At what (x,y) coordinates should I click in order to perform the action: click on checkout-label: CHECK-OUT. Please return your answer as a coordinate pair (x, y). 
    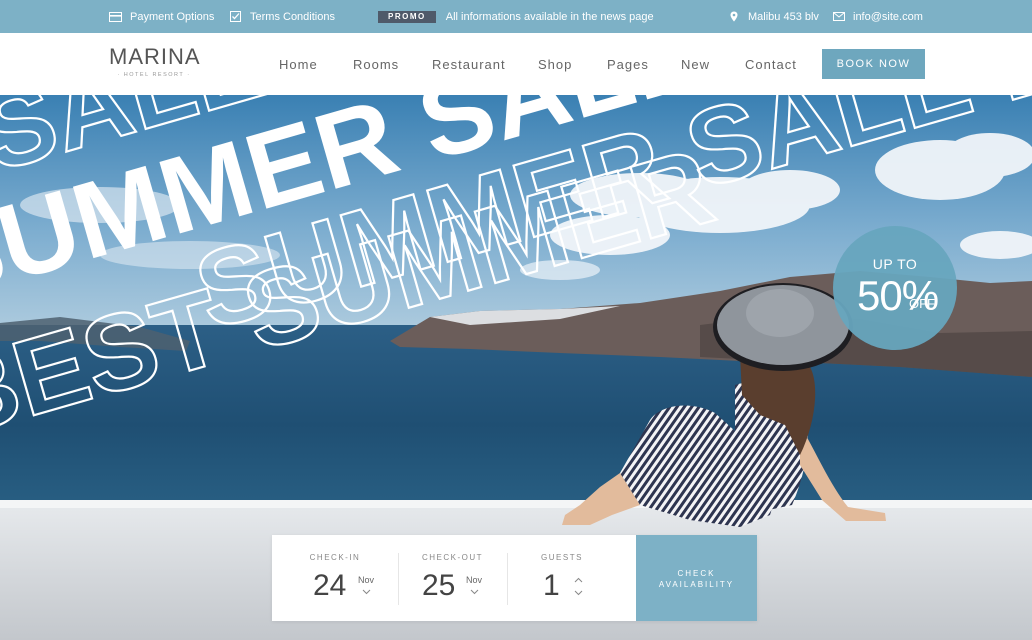
    Looking at the image, I should click on (452, 557).